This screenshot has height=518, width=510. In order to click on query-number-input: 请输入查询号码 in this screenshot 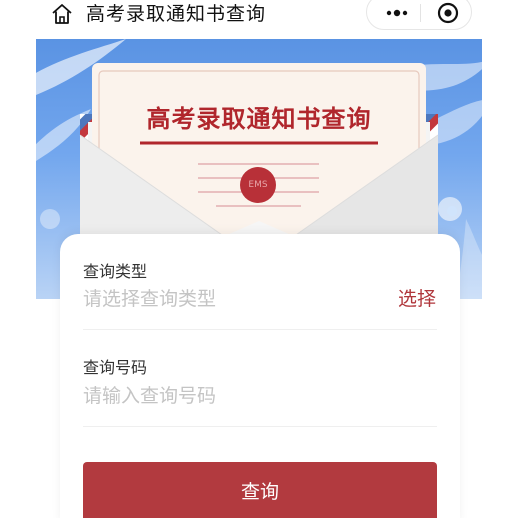, I will do `click(149, 394)`.